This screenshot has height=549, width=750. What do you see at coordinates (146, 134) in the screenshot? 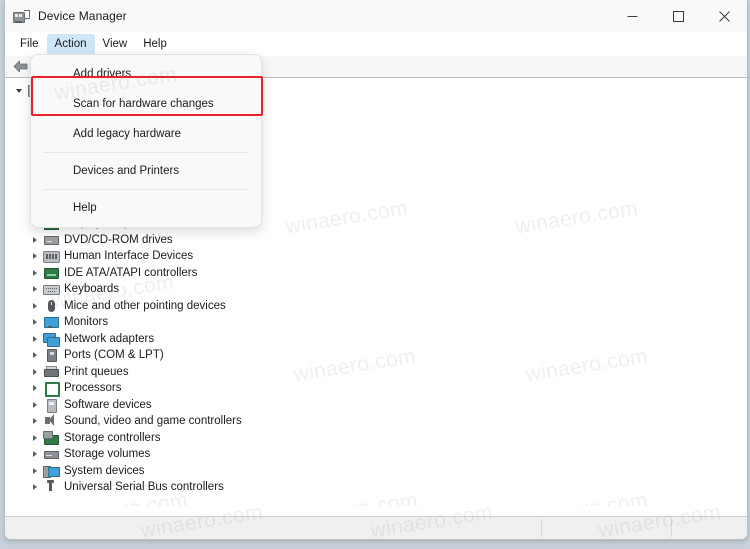
I see `menu-item-add-legacy-hardware: Add legacy hardware` at bounding box center [146, 134].